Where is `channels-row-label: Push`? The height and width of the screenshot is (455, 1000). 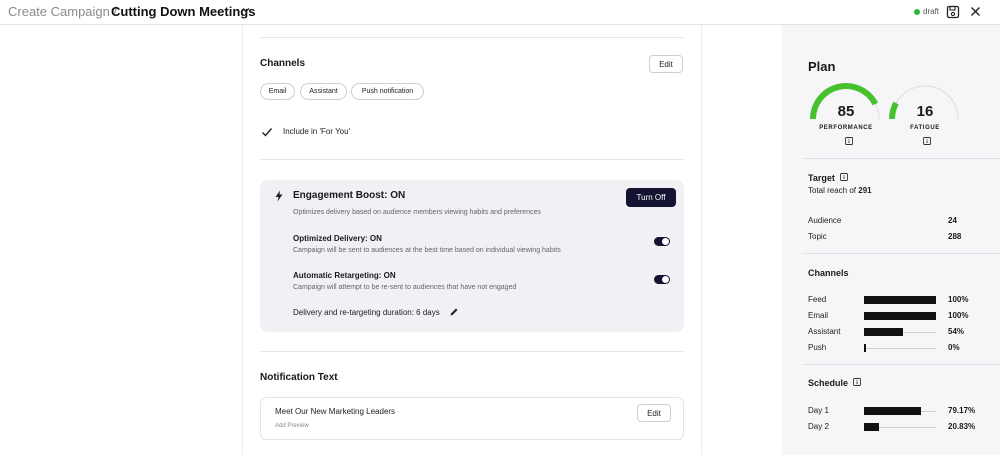 channels-row-label: Push is located at coordinates (817, 347).